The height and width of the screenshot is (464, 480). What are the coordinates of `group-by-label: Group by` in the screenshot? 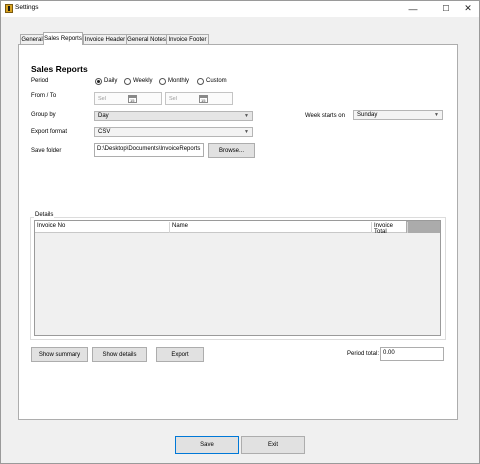 It's located at (43, 115).